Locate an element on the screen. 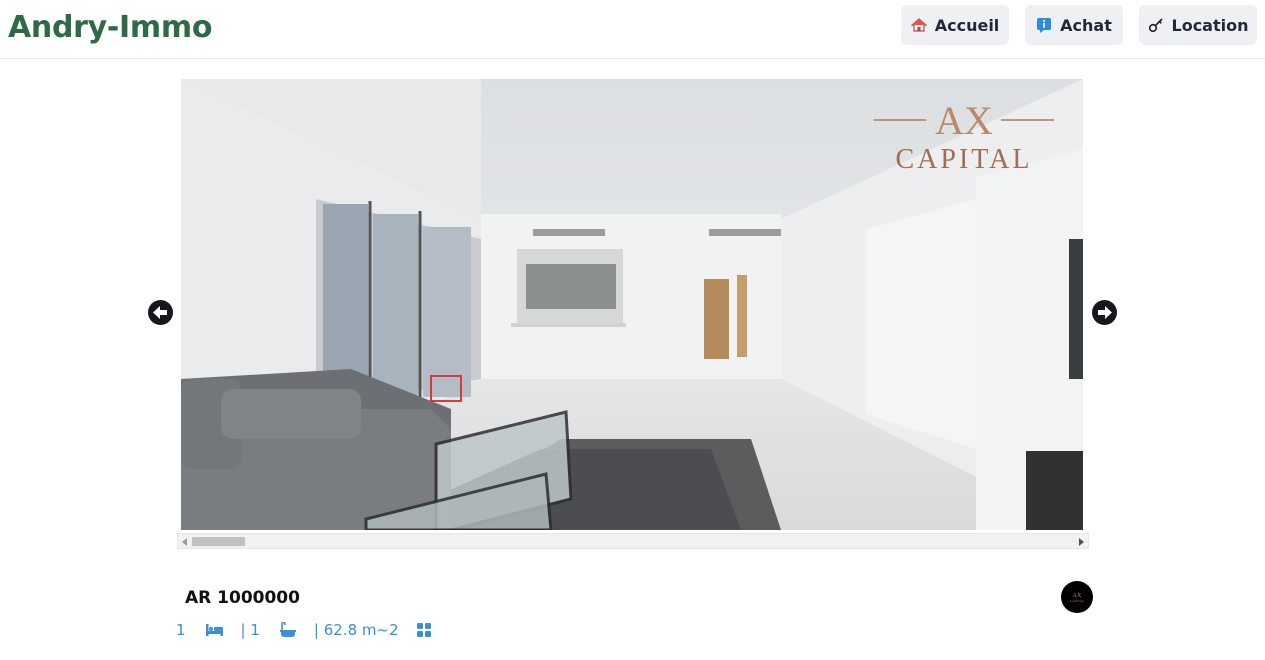 The width and height of the screenshot is (1265, 660). carousel-prev-button is located at coordinates (160, 312).